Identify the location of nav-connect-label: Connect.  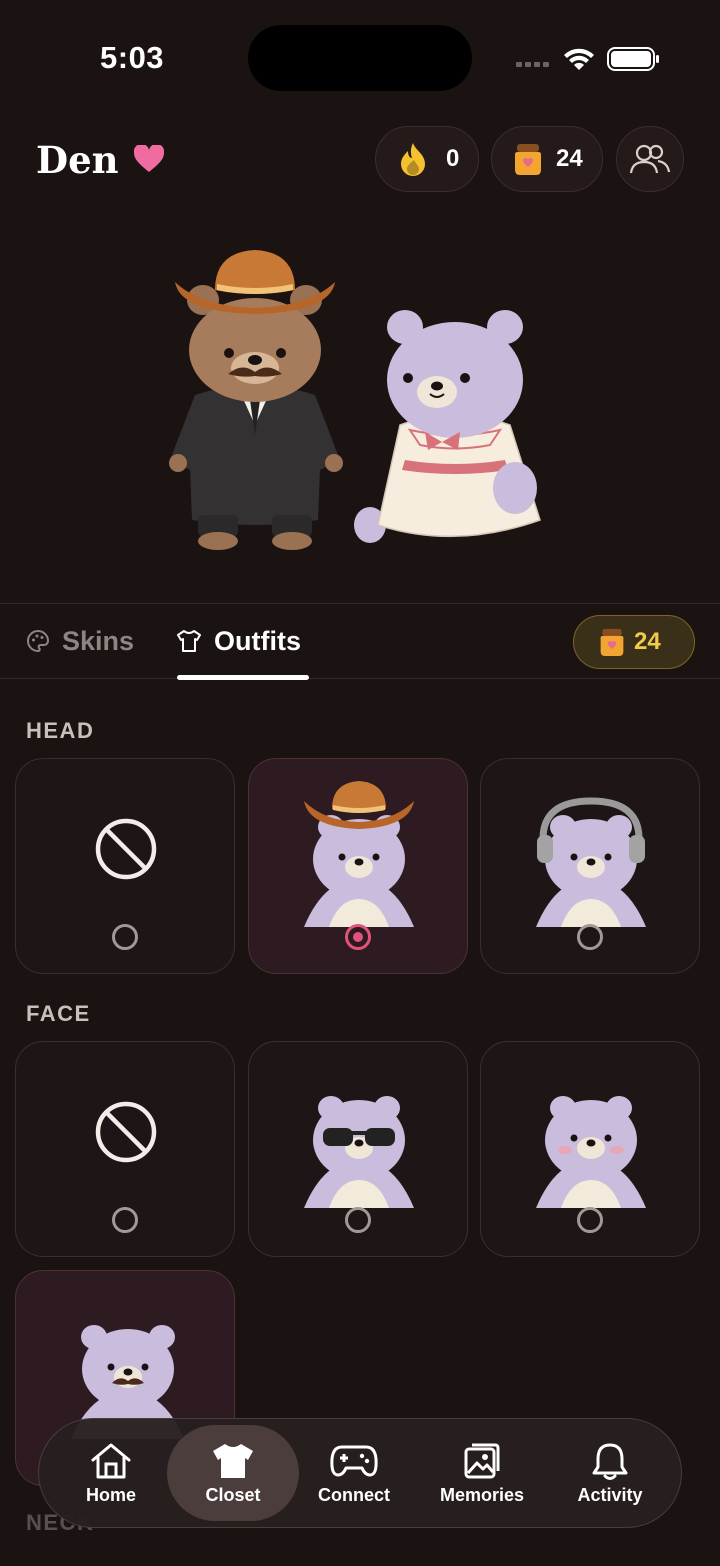
(354, 1495).